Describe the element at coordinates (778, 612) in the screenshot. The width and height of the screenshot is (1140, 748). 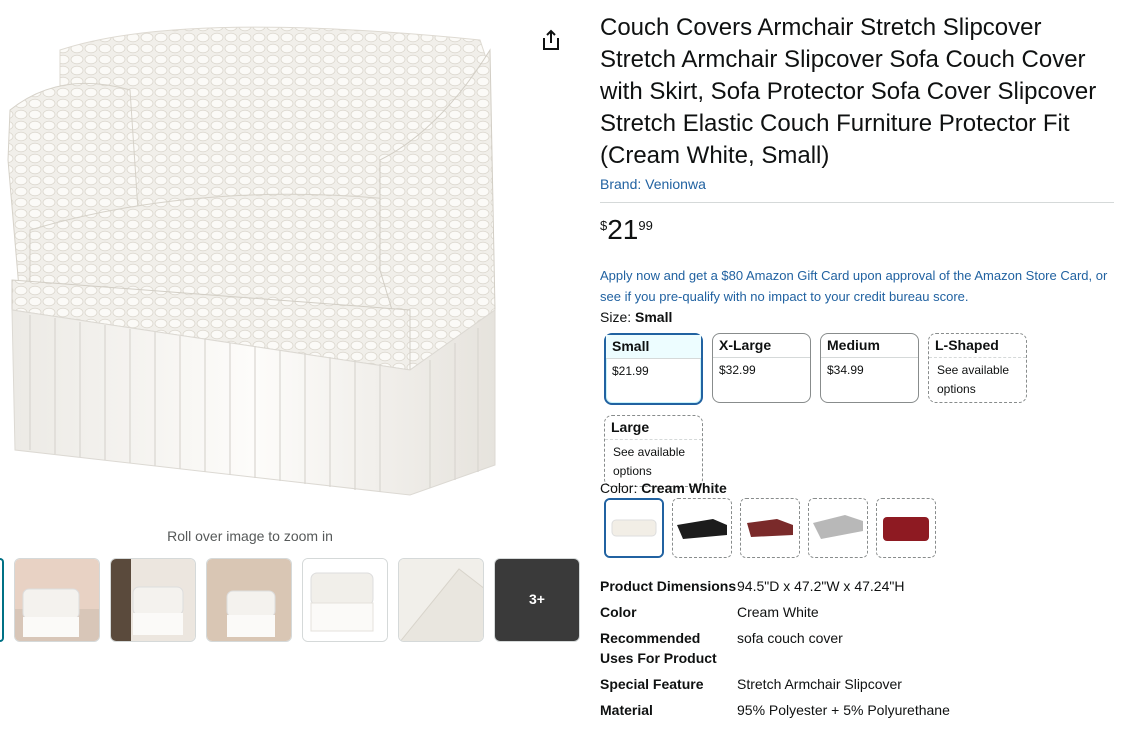
I see `spec-value: Cream White` at that location.